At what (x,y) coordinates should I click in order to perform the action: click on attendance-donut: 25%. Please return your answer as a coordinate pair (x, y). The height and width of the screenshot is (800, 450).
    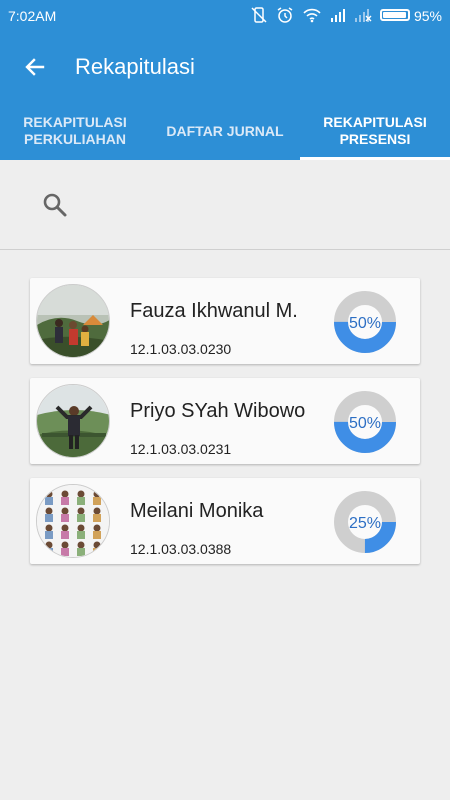
    Looking at the image, I should click on (365, 522).